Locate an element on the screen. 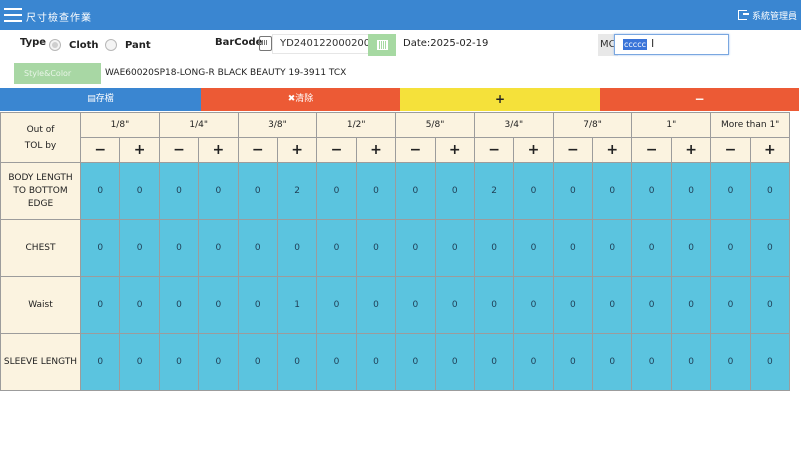 Image resolution: width=801 pixels, height=451 pixels. barcode-input: YD24012200020000 is located at coordinates (322, 44).